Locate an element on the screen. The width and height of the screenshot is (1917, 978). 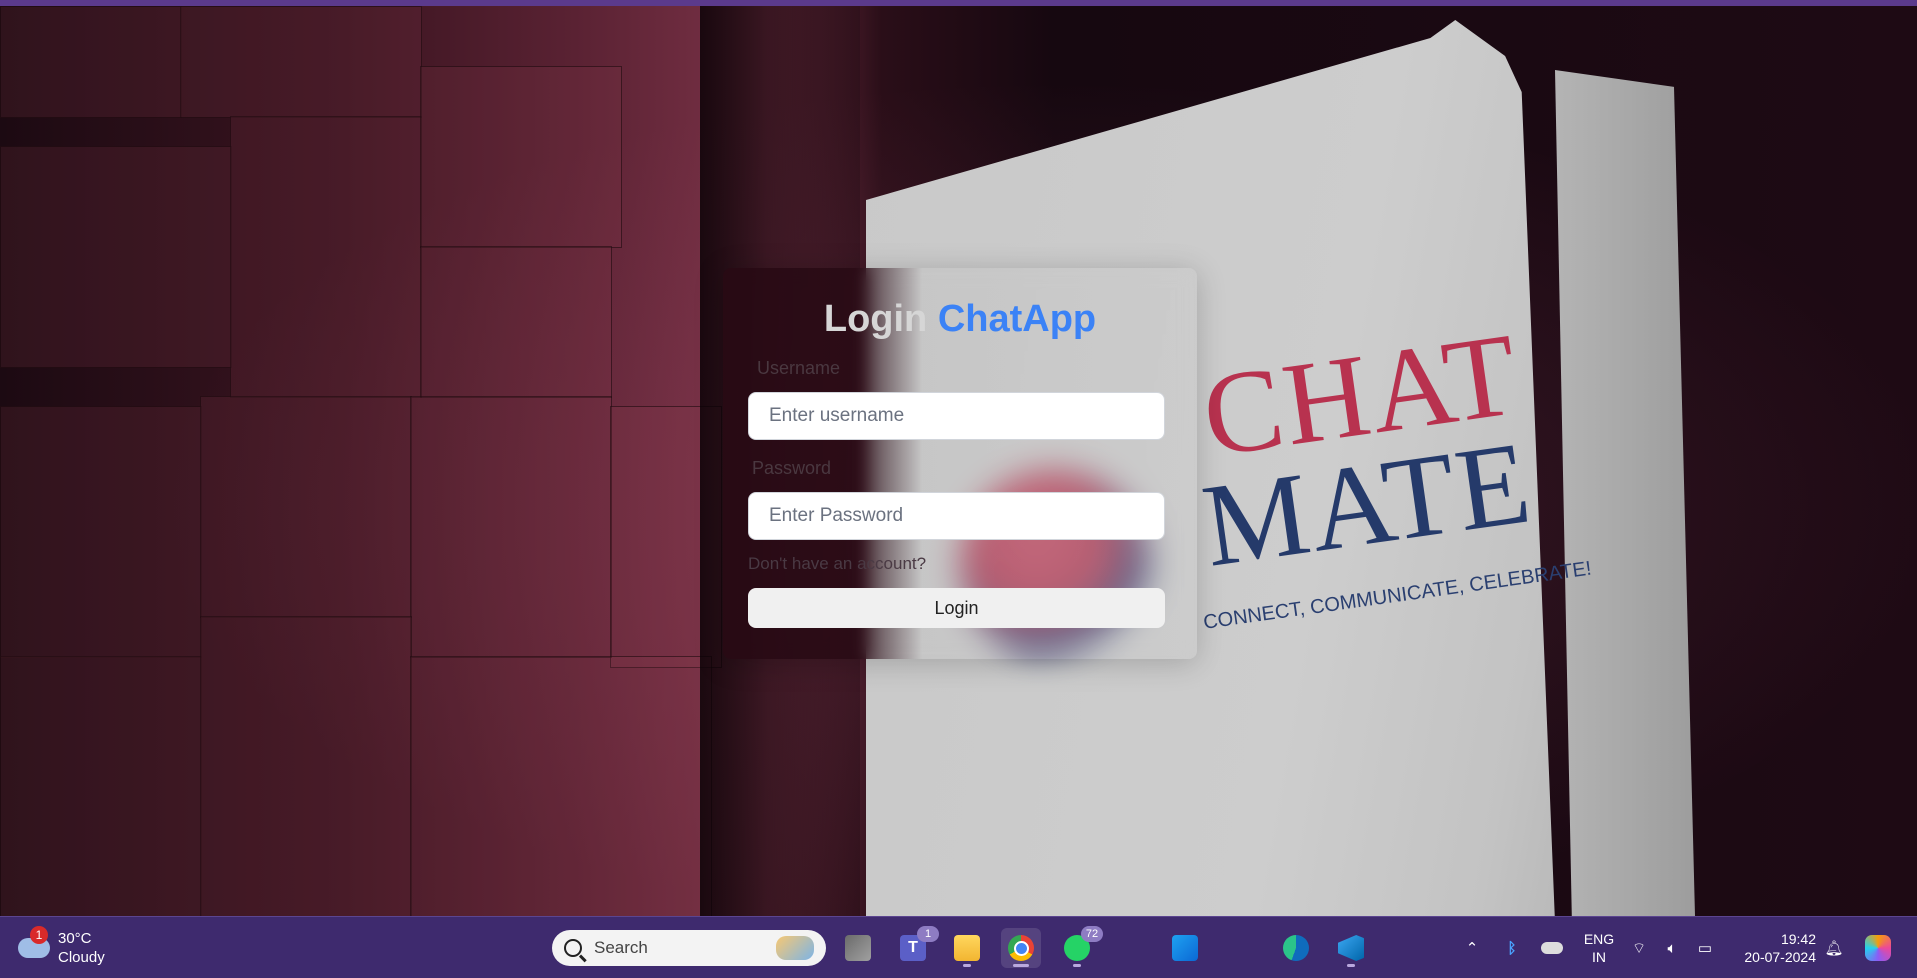
active-indicator is located at coordinates (1021, 965).